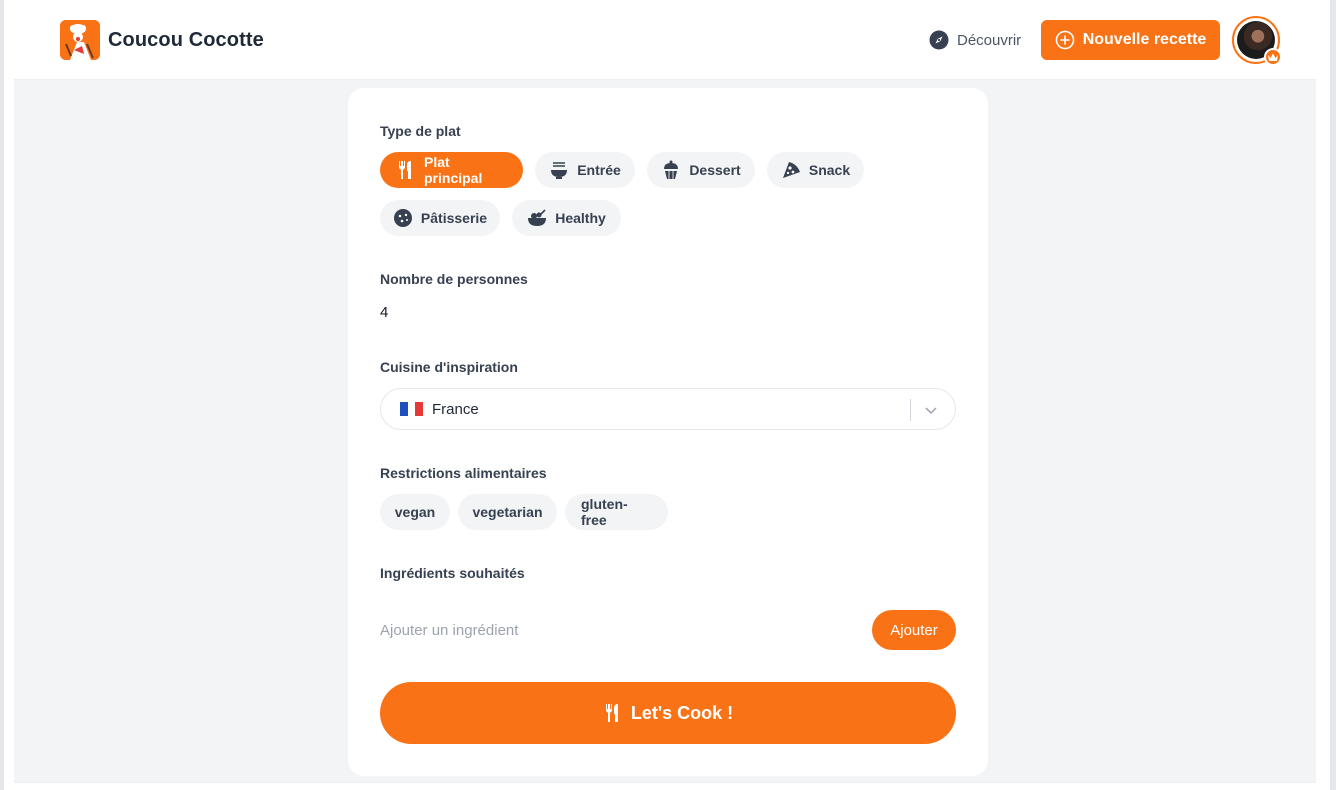 This screenshot has height=790, width=1336. I want to click on bowl-icon, so click(559, 170).